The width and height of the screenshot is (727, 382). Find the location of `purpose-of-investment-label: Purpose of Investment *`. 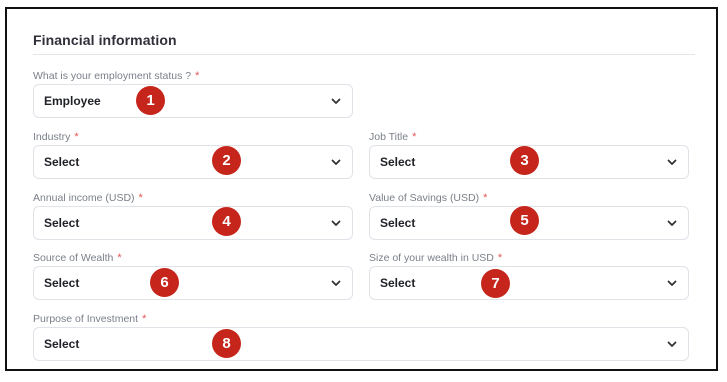

purpose-of-investment-label: Purpose of Investment * is located at coordinates (89, 319).